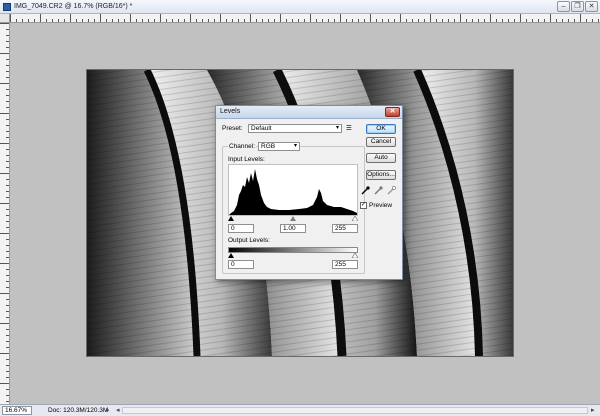 Image resolution: width=600 pixels, height=416 pixels. I want to click on gamma-handle, so click(293, 218).